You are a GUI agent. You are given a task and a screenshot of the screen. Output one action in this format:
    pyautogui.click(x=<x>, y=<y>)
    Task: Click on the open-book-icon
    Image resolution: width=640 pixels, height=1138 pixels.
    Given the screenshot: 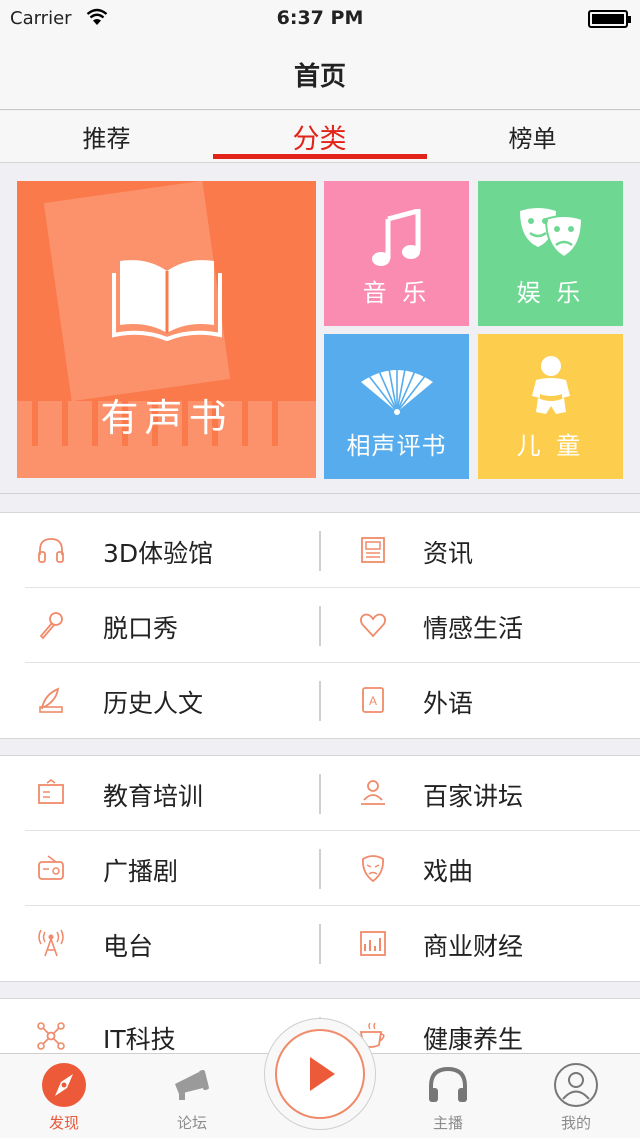 What is the action you would take?
    pyautogui.click(x=166, y=301)
    